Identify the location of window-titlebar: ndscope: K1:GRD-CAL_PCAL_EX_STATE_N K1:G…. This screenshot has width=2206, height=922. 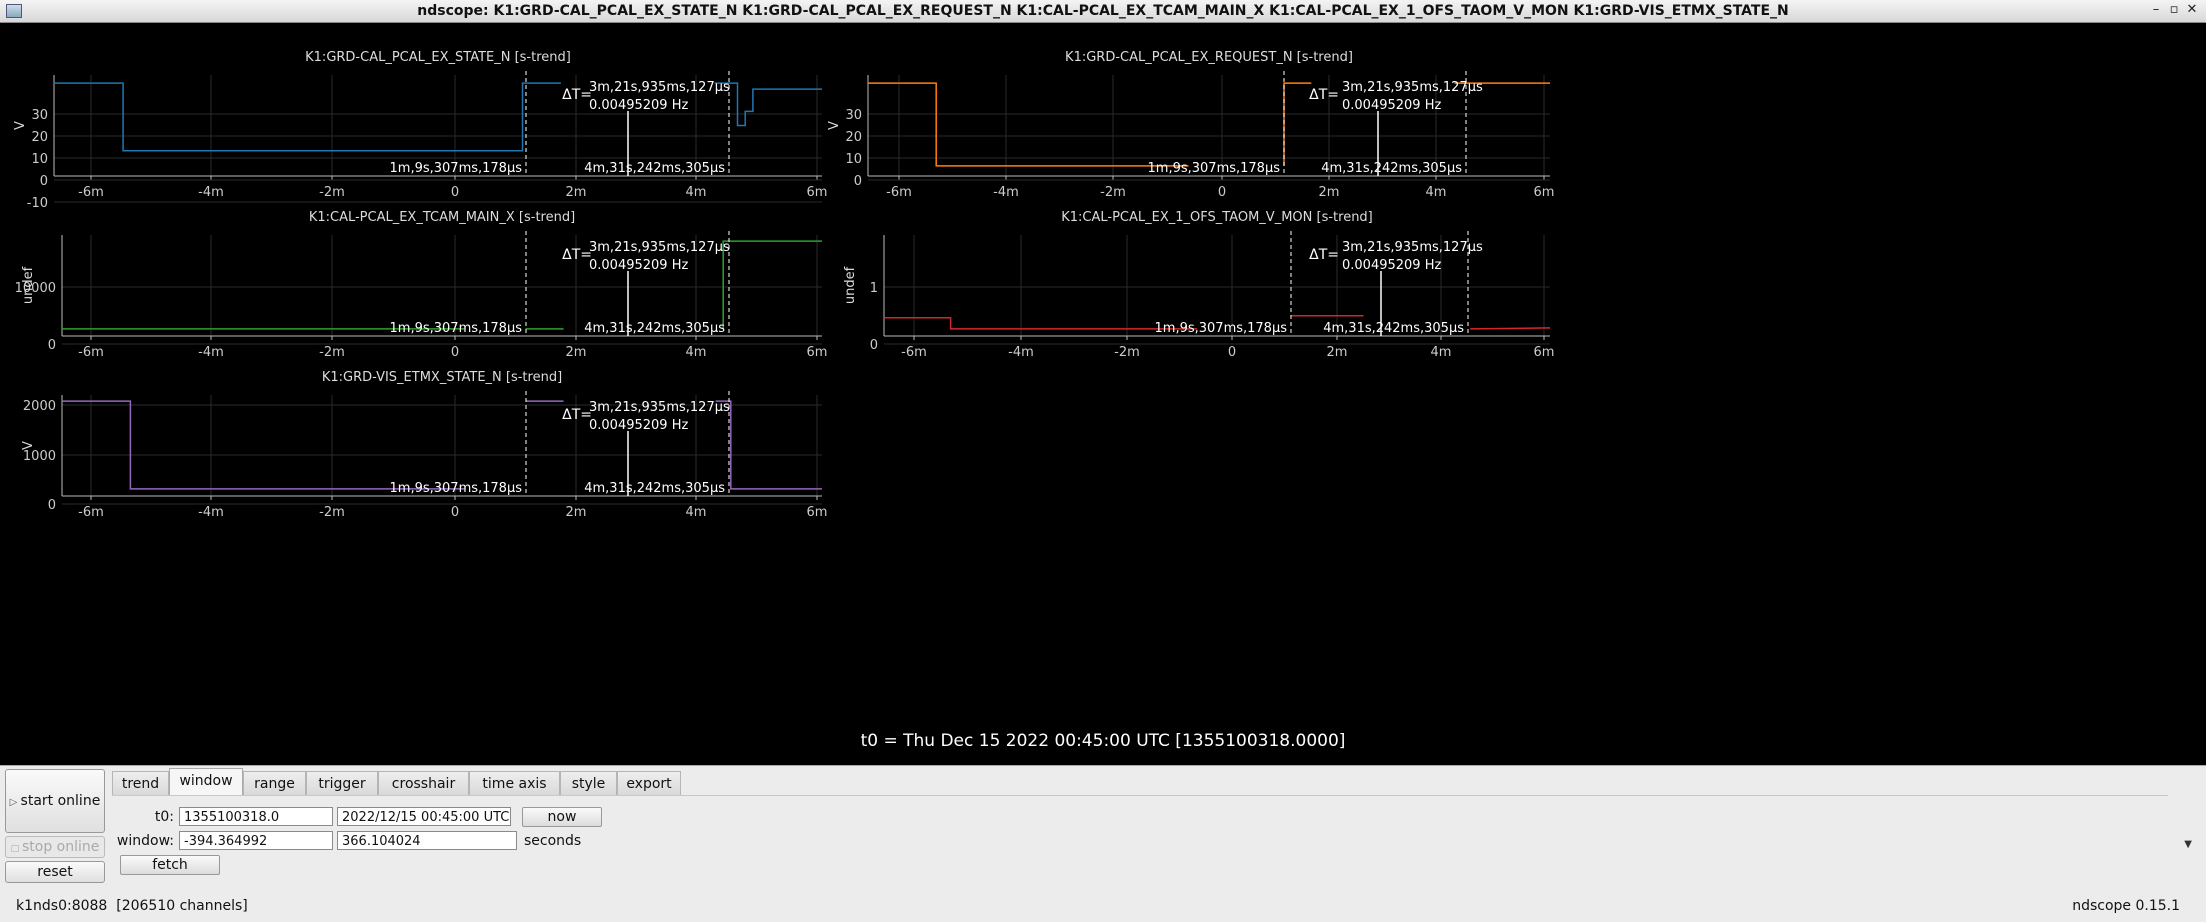
(1103, 11).